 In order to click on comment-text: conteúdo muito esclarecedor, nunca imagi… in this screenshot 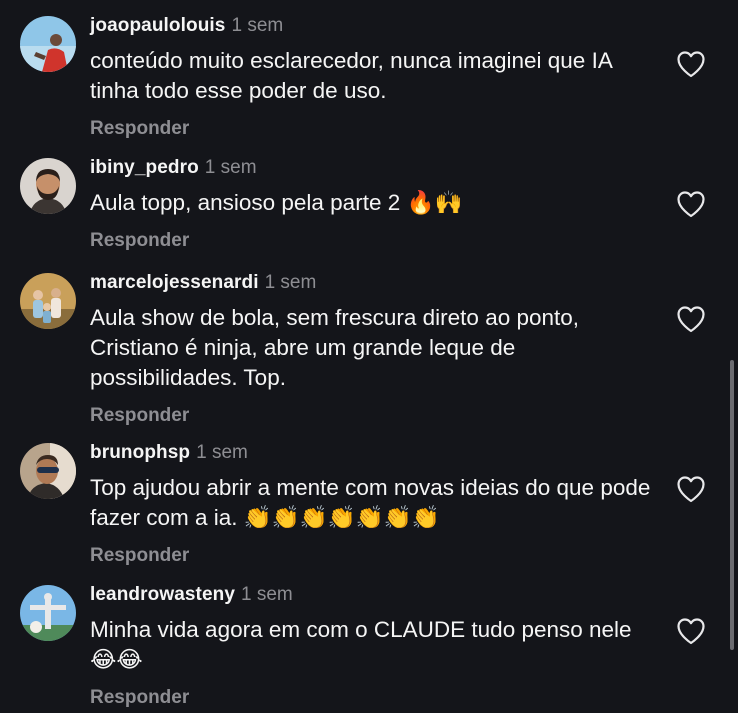, I will do `click(351, 75)`.